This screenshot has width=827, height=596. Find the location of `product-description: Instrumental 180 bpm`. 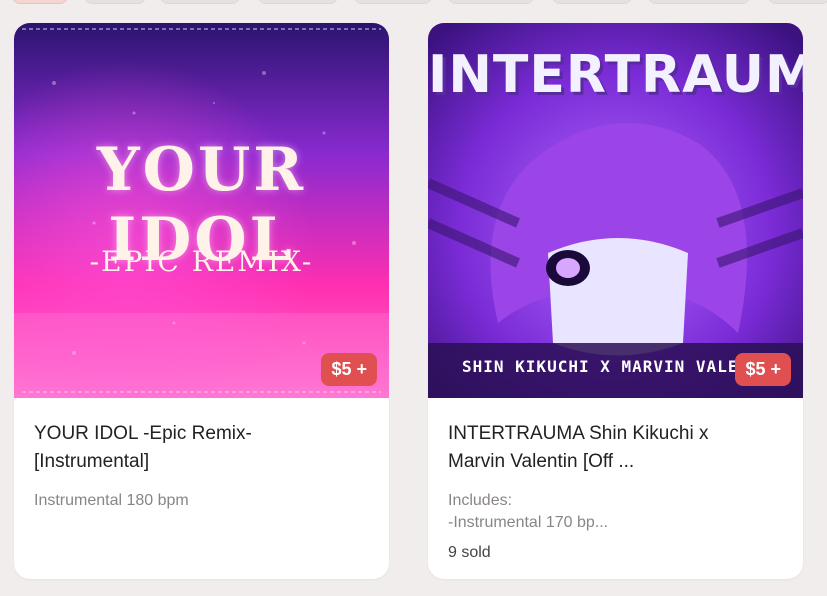

product-description: Instrumental 180 bpm is located at coordinates (111, 500).